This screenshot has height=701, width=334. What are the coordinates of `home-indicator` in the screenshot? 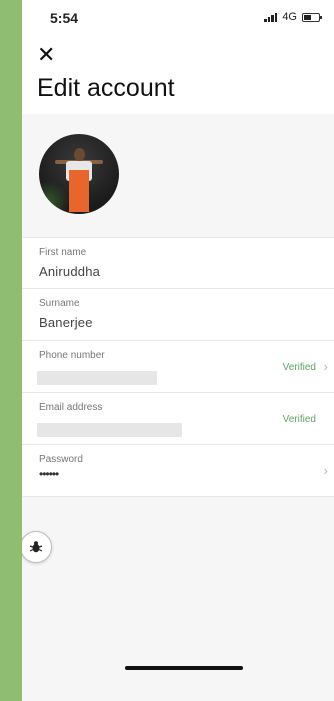 It's located at (184, 668).